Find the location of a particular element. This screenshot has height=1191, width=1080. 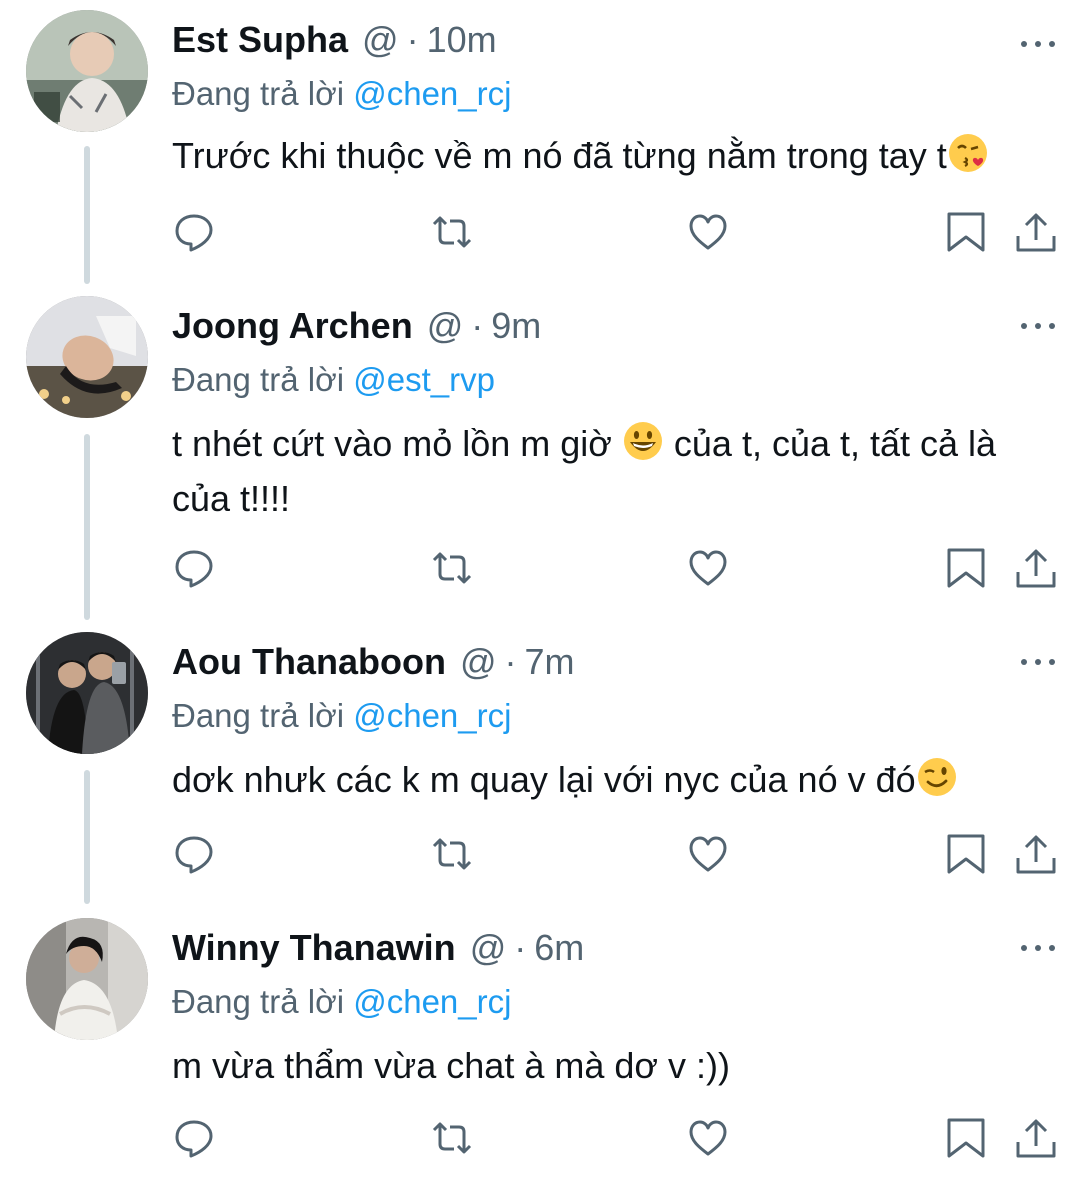

avatar-joong-archen is located at coordinates (87, 357).